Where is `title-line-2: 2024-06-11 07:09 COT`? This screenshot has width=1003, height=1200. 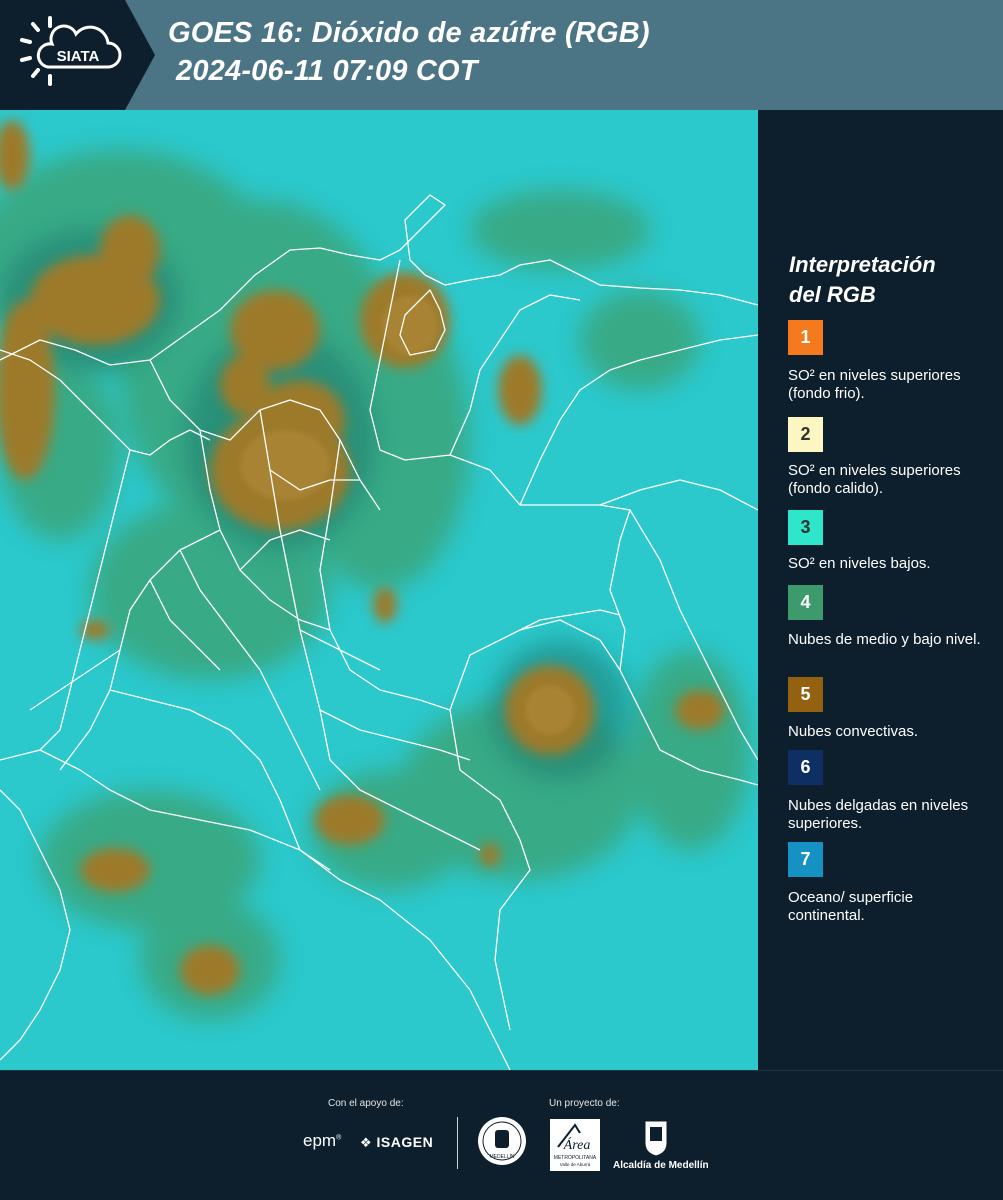 title-line-2: 2024-06-11 07:09 COT is located at coordinates (327, 71).